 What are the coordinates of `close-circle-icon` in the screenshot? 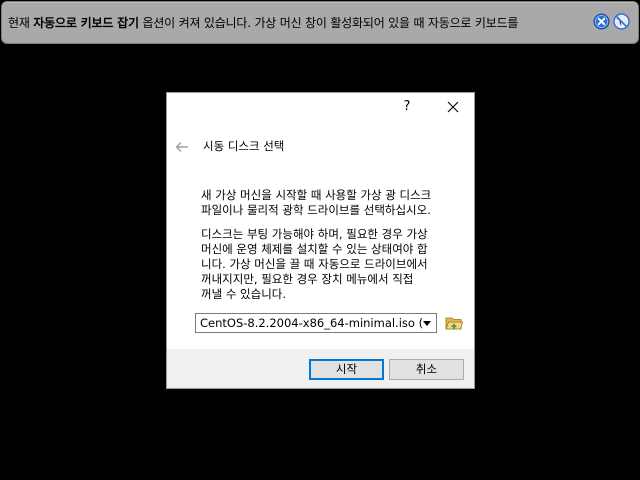 It's located at (601, 21).